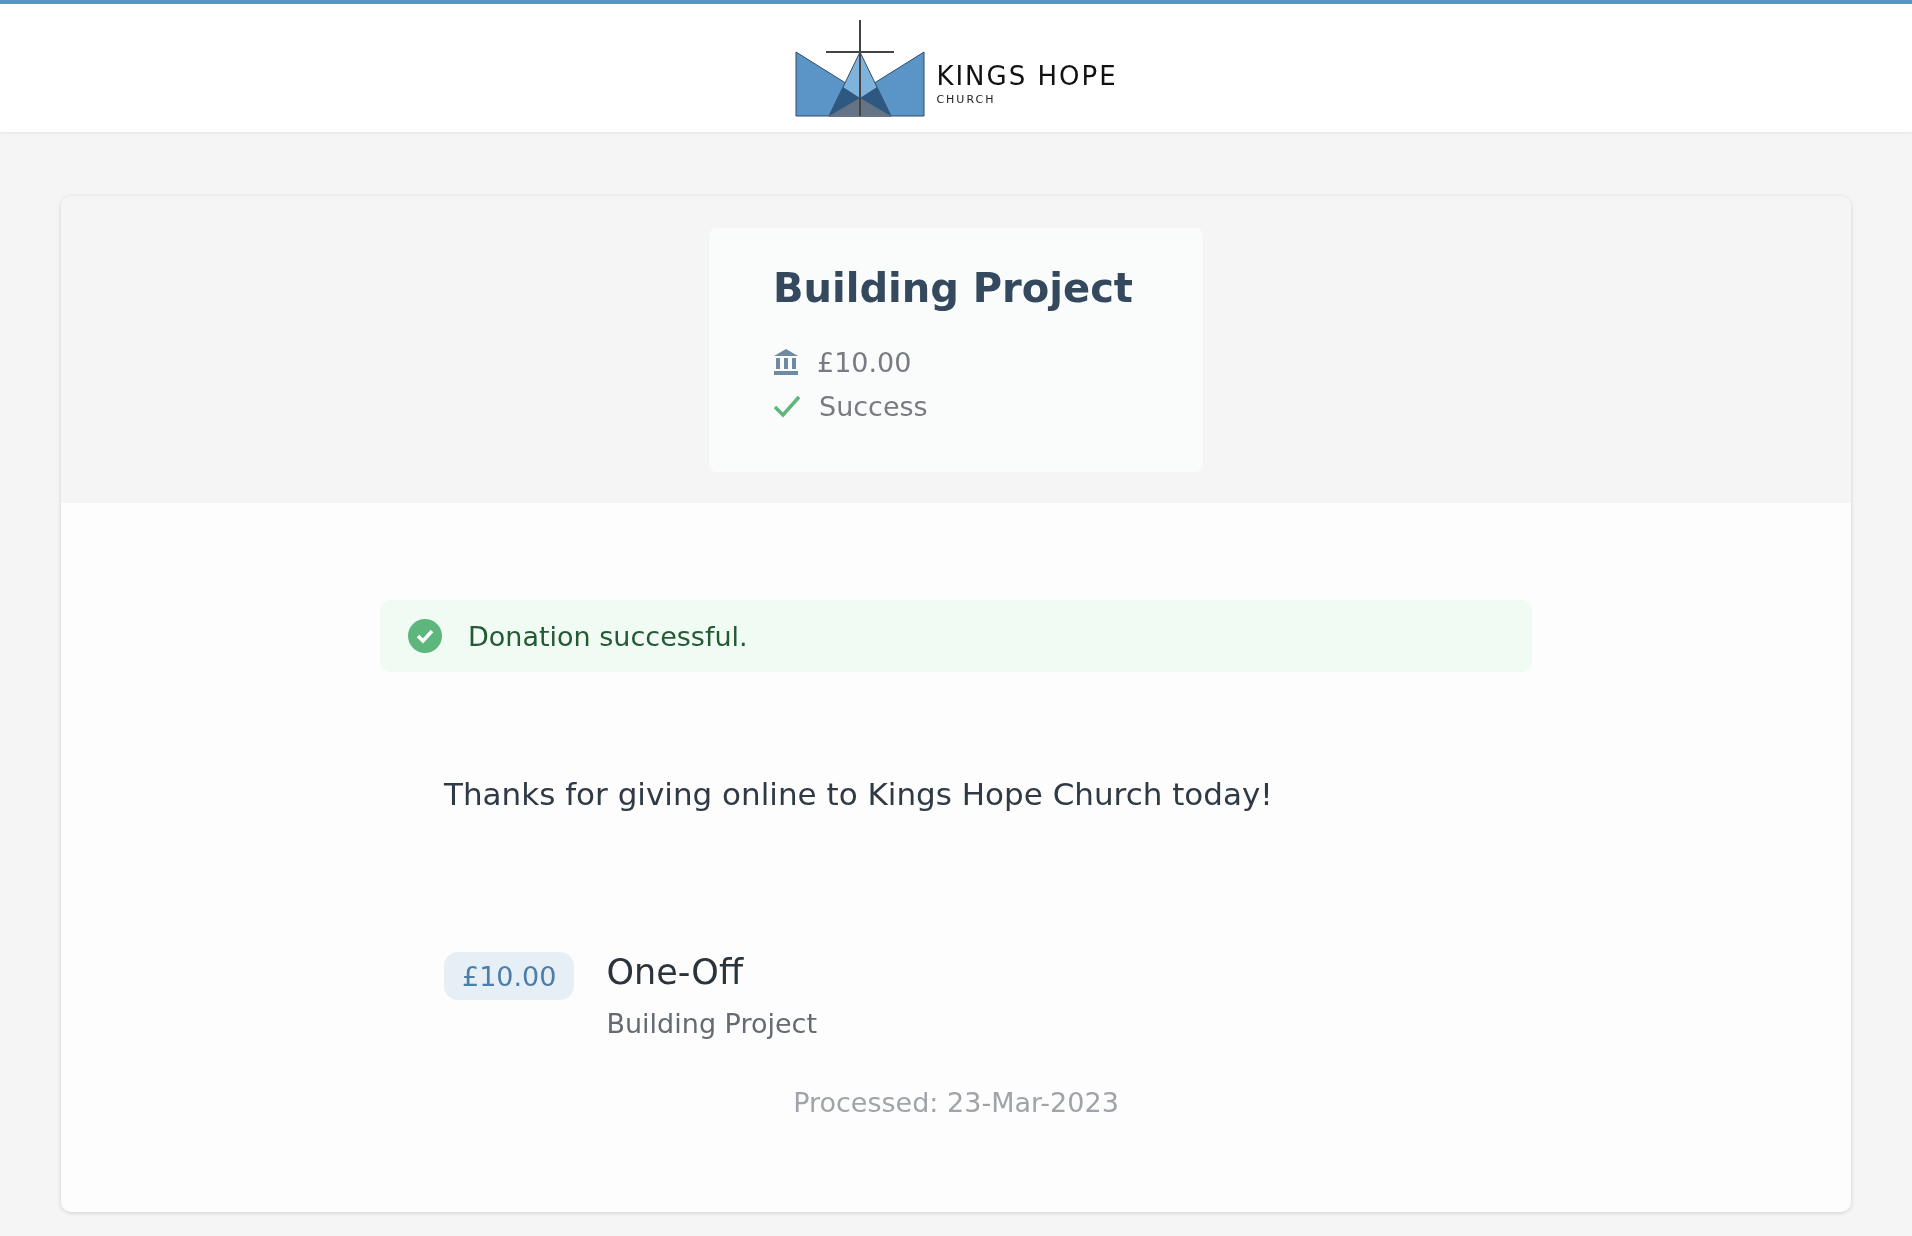 This screenshot has height=1236, width=1912. What do you see at coordinates (956, 1102) in the screenshot?
I see `processed-date: Processed: 23-Mar-2023` at bounding box center [956, 1102].